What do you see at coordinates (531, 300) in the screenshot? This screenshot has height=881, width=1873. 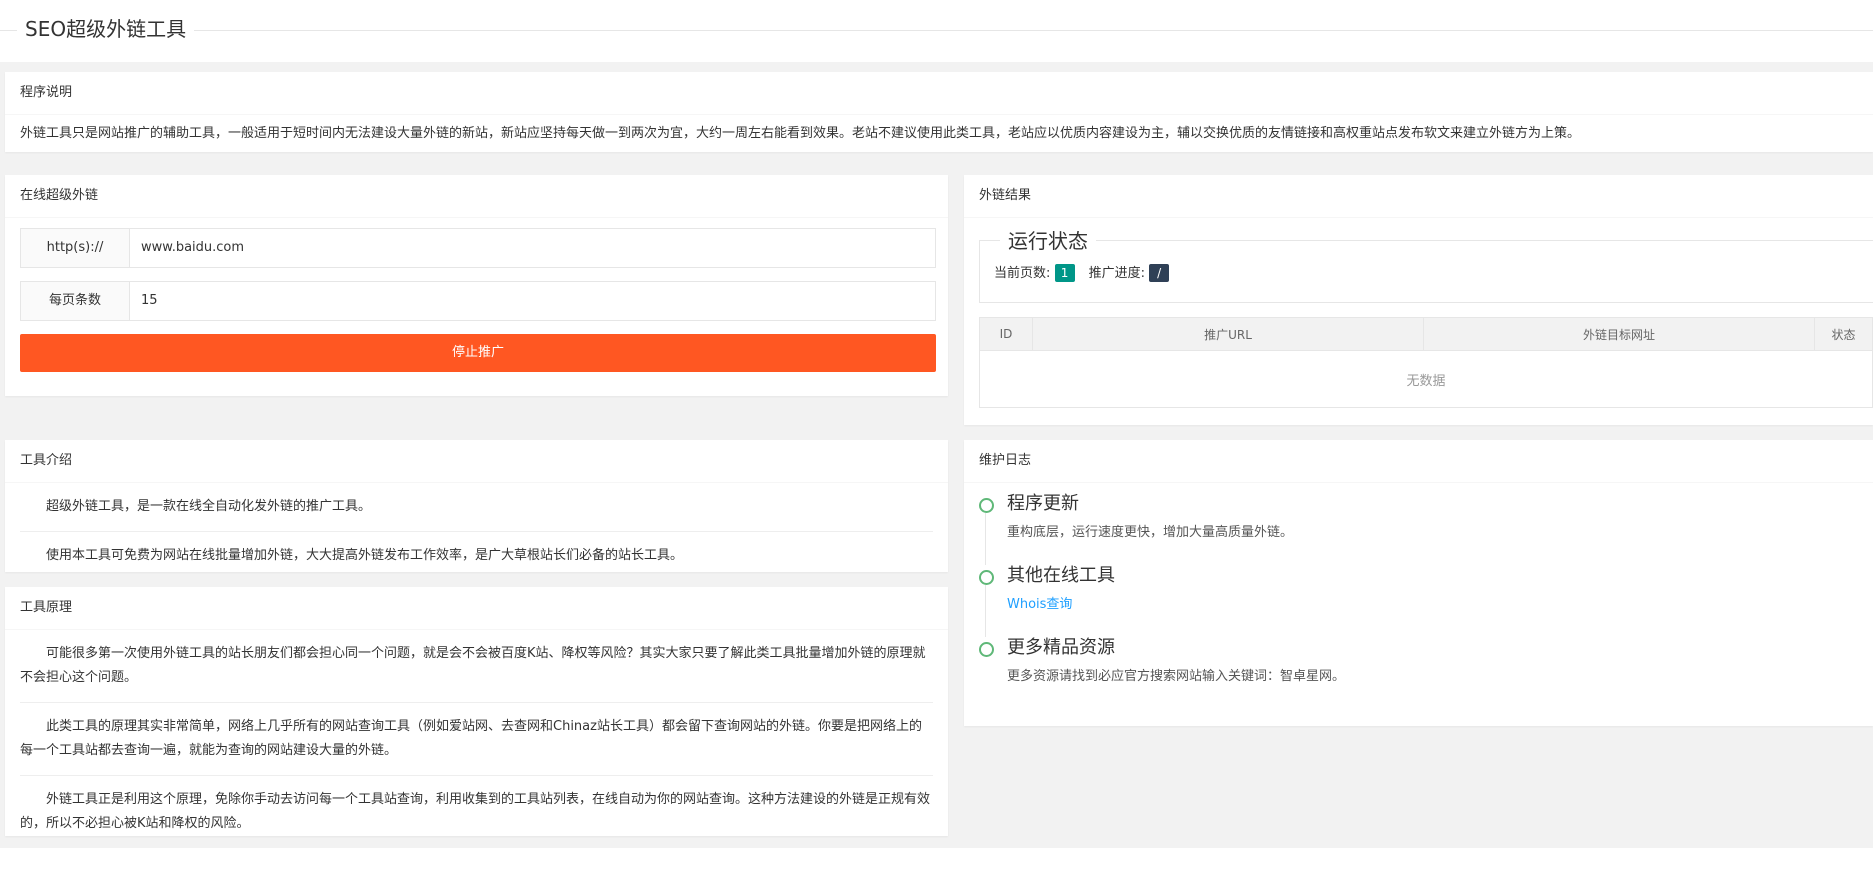 I see `per-page-input` at bounding box center [531, 300].